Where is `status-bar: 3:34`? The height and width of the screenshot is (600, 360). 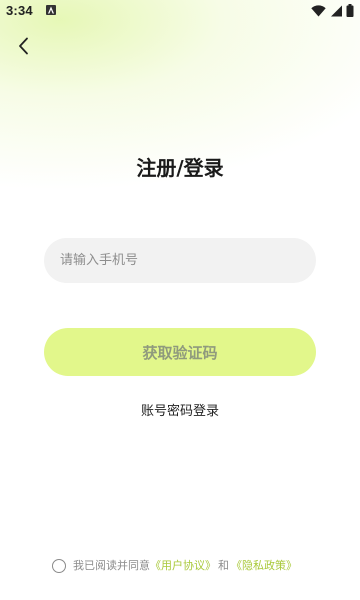 status-bar: 3:34 is located at coordinates (180, 12).